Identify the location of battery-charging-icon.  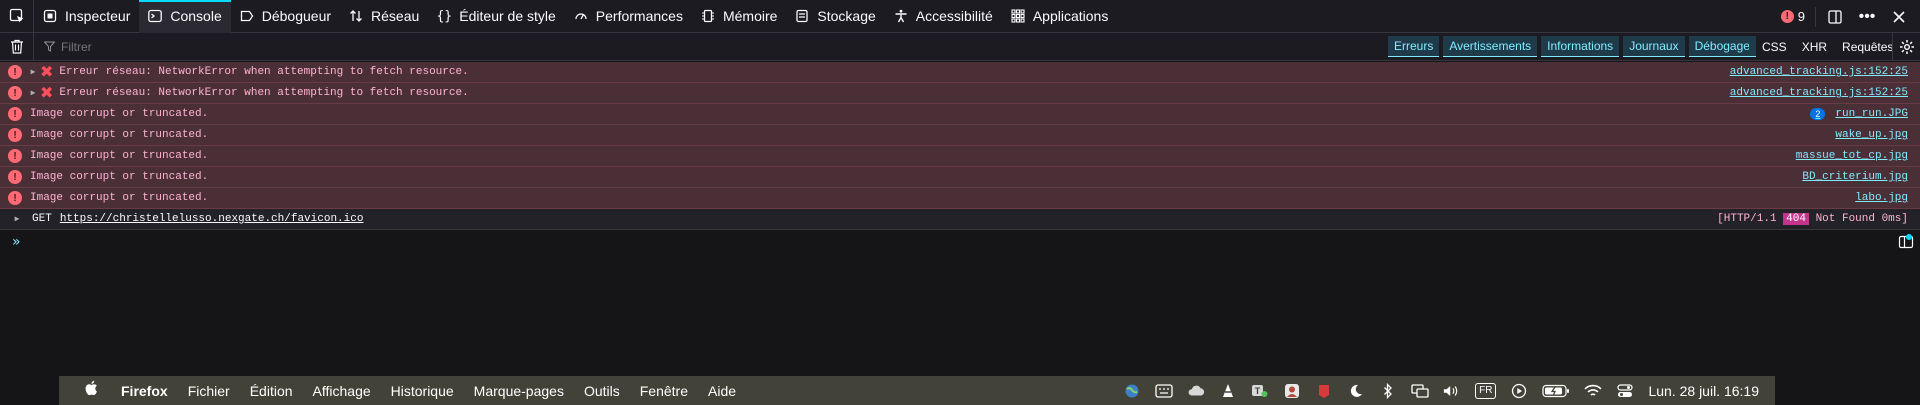
(1556, 391).